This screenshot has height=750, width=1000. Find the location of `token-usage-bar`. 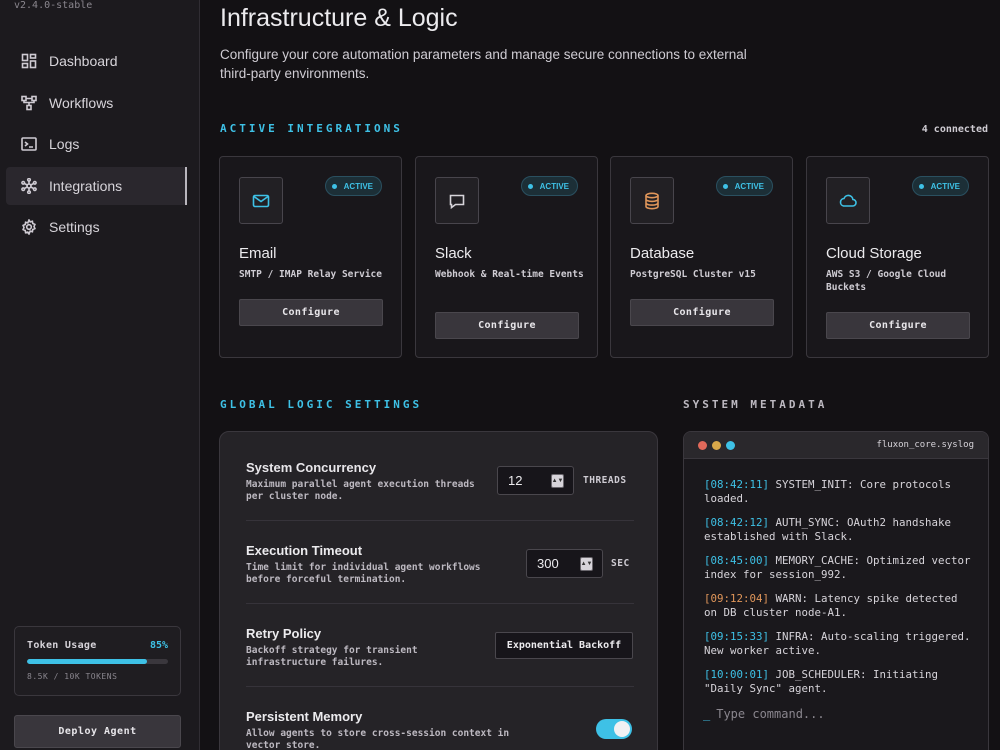

token-usage-bar is located at coordinates (97, 661).